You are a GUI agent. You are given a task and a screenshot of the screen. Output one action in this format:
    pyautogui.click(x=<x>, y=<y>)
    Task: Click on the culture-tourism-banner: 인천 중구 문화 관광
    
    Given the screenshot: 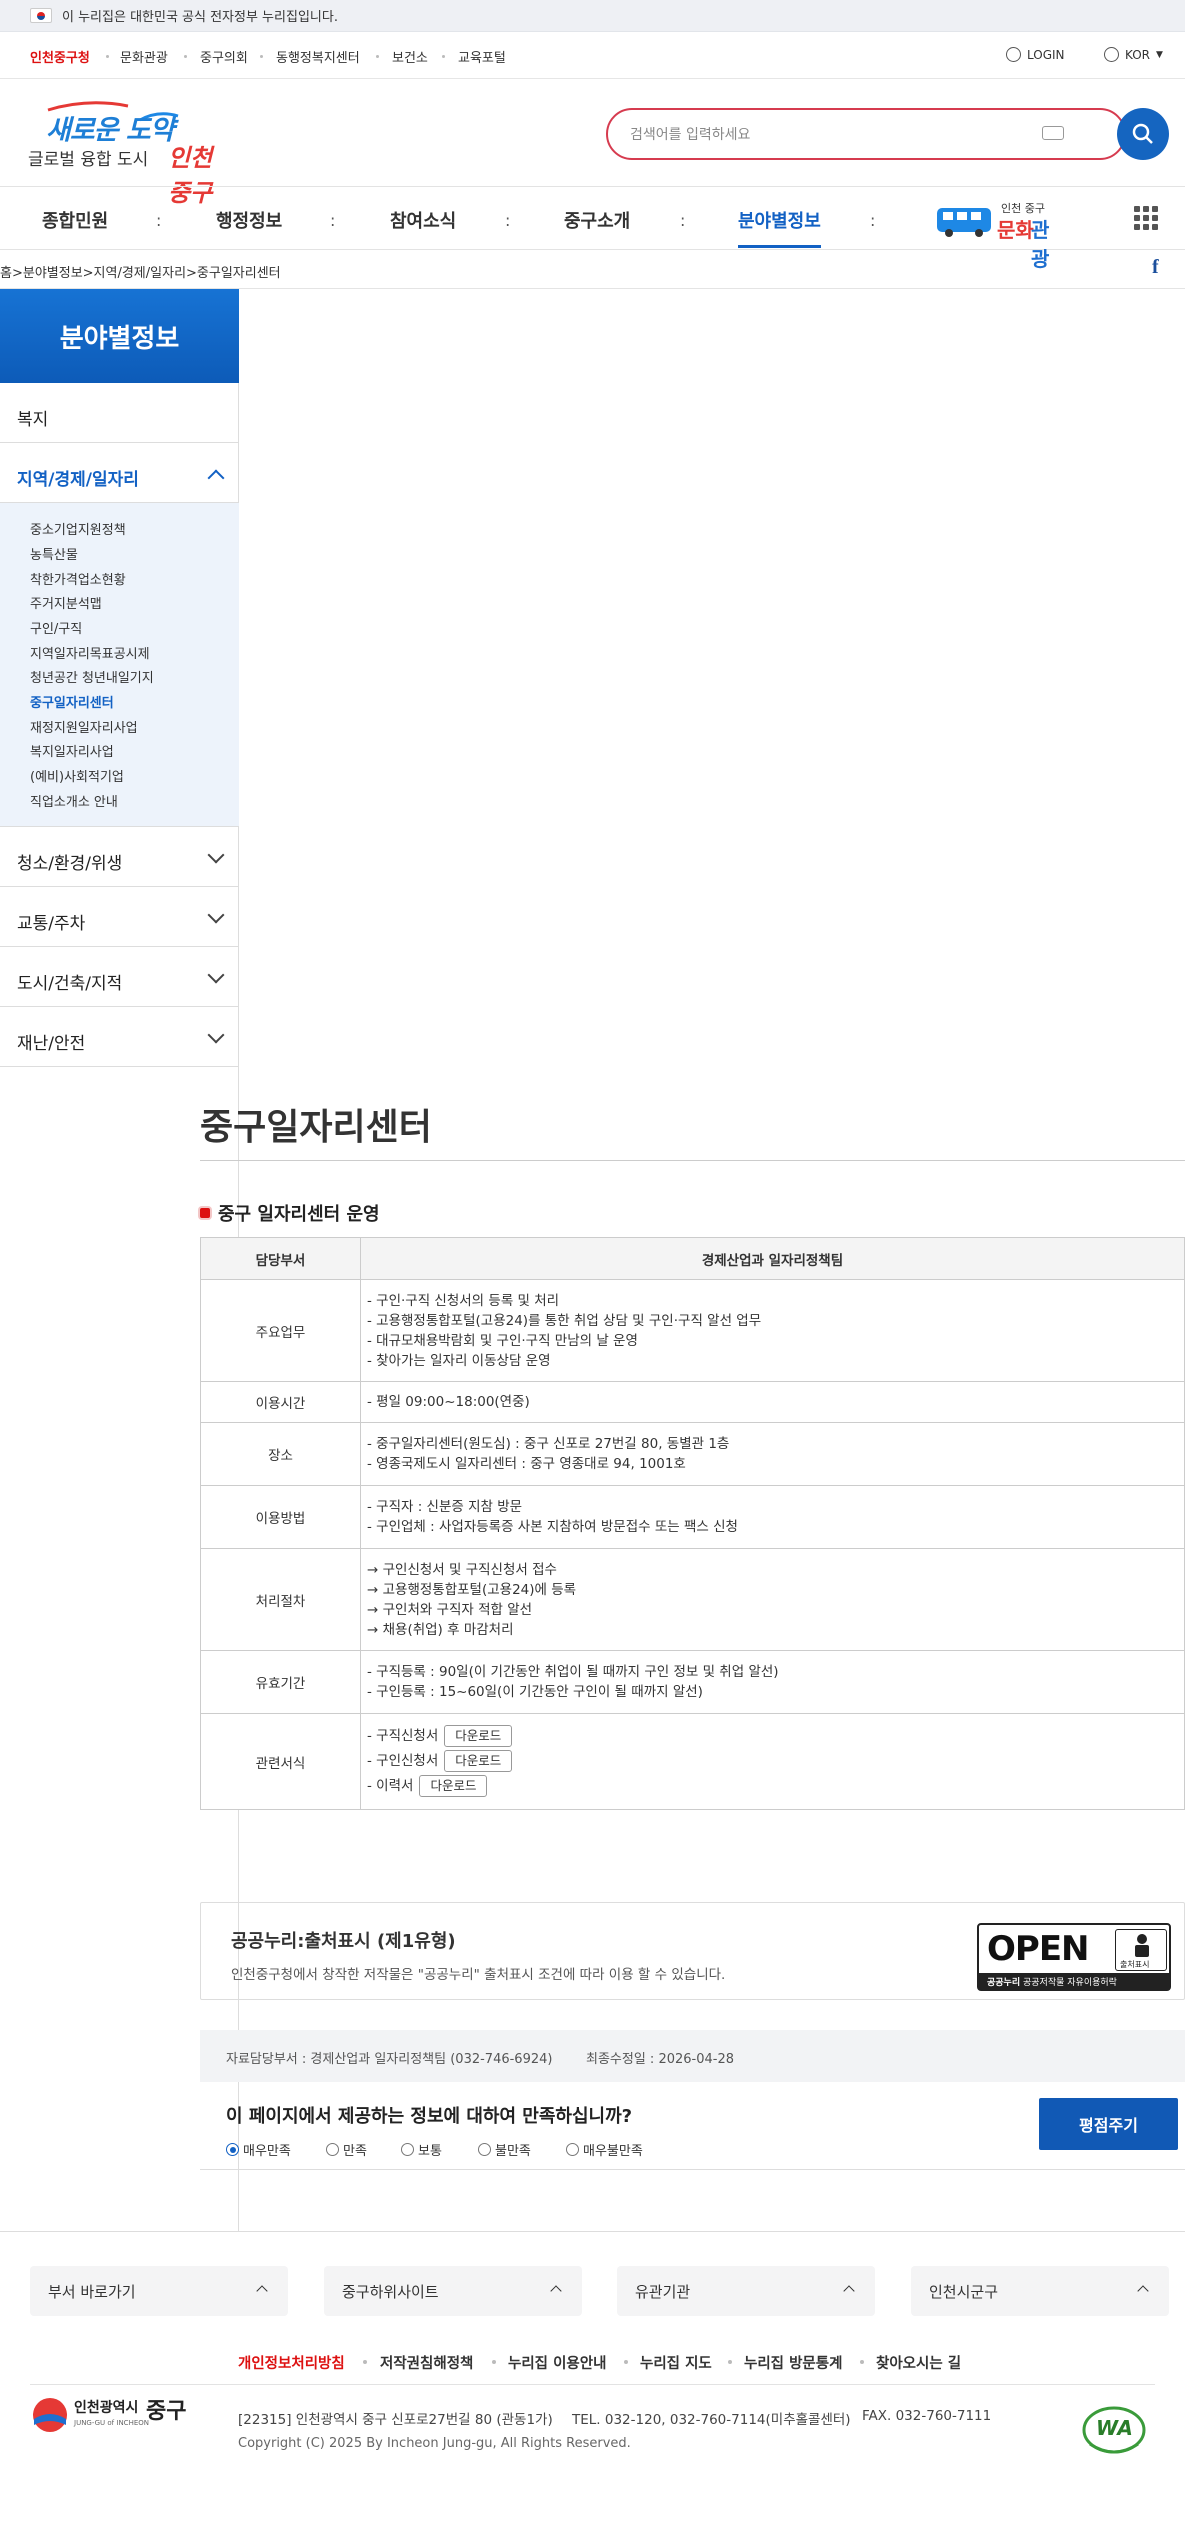 What is the action you would take?
    pyautogui.click(x=1000, y=235)
    